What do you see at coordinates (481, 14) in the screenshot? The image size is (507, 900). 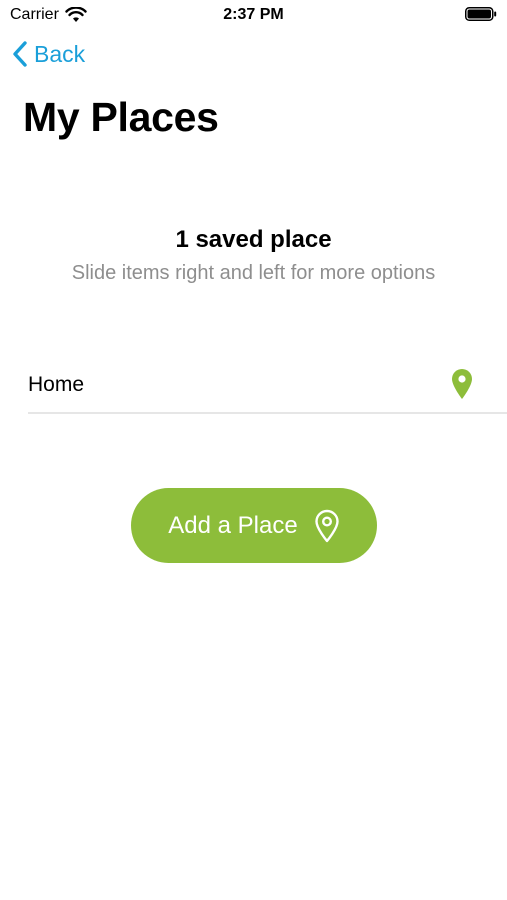 I see `battery-icon` at bounding box center [481, 14].